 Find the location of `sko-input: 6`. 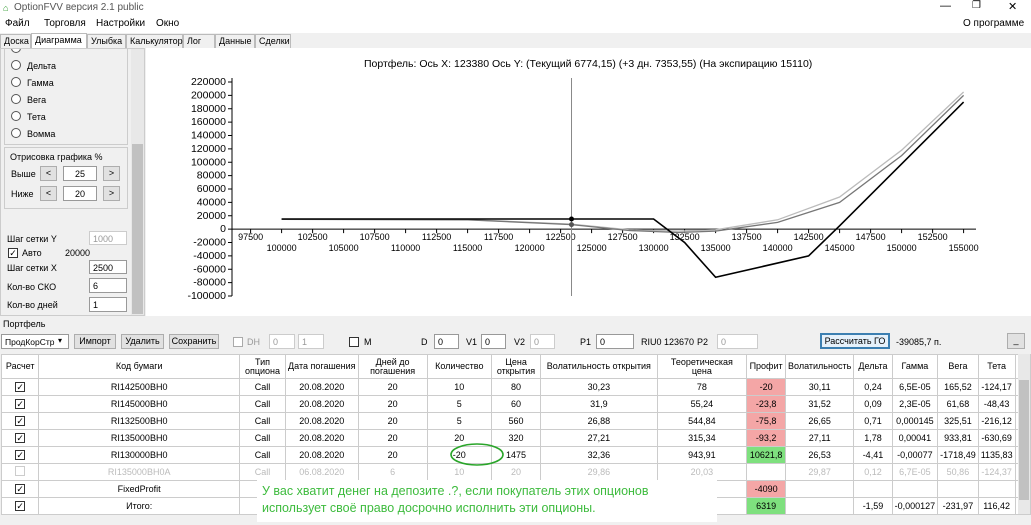

sko-input: 6 is located at coordinates (108, 285).